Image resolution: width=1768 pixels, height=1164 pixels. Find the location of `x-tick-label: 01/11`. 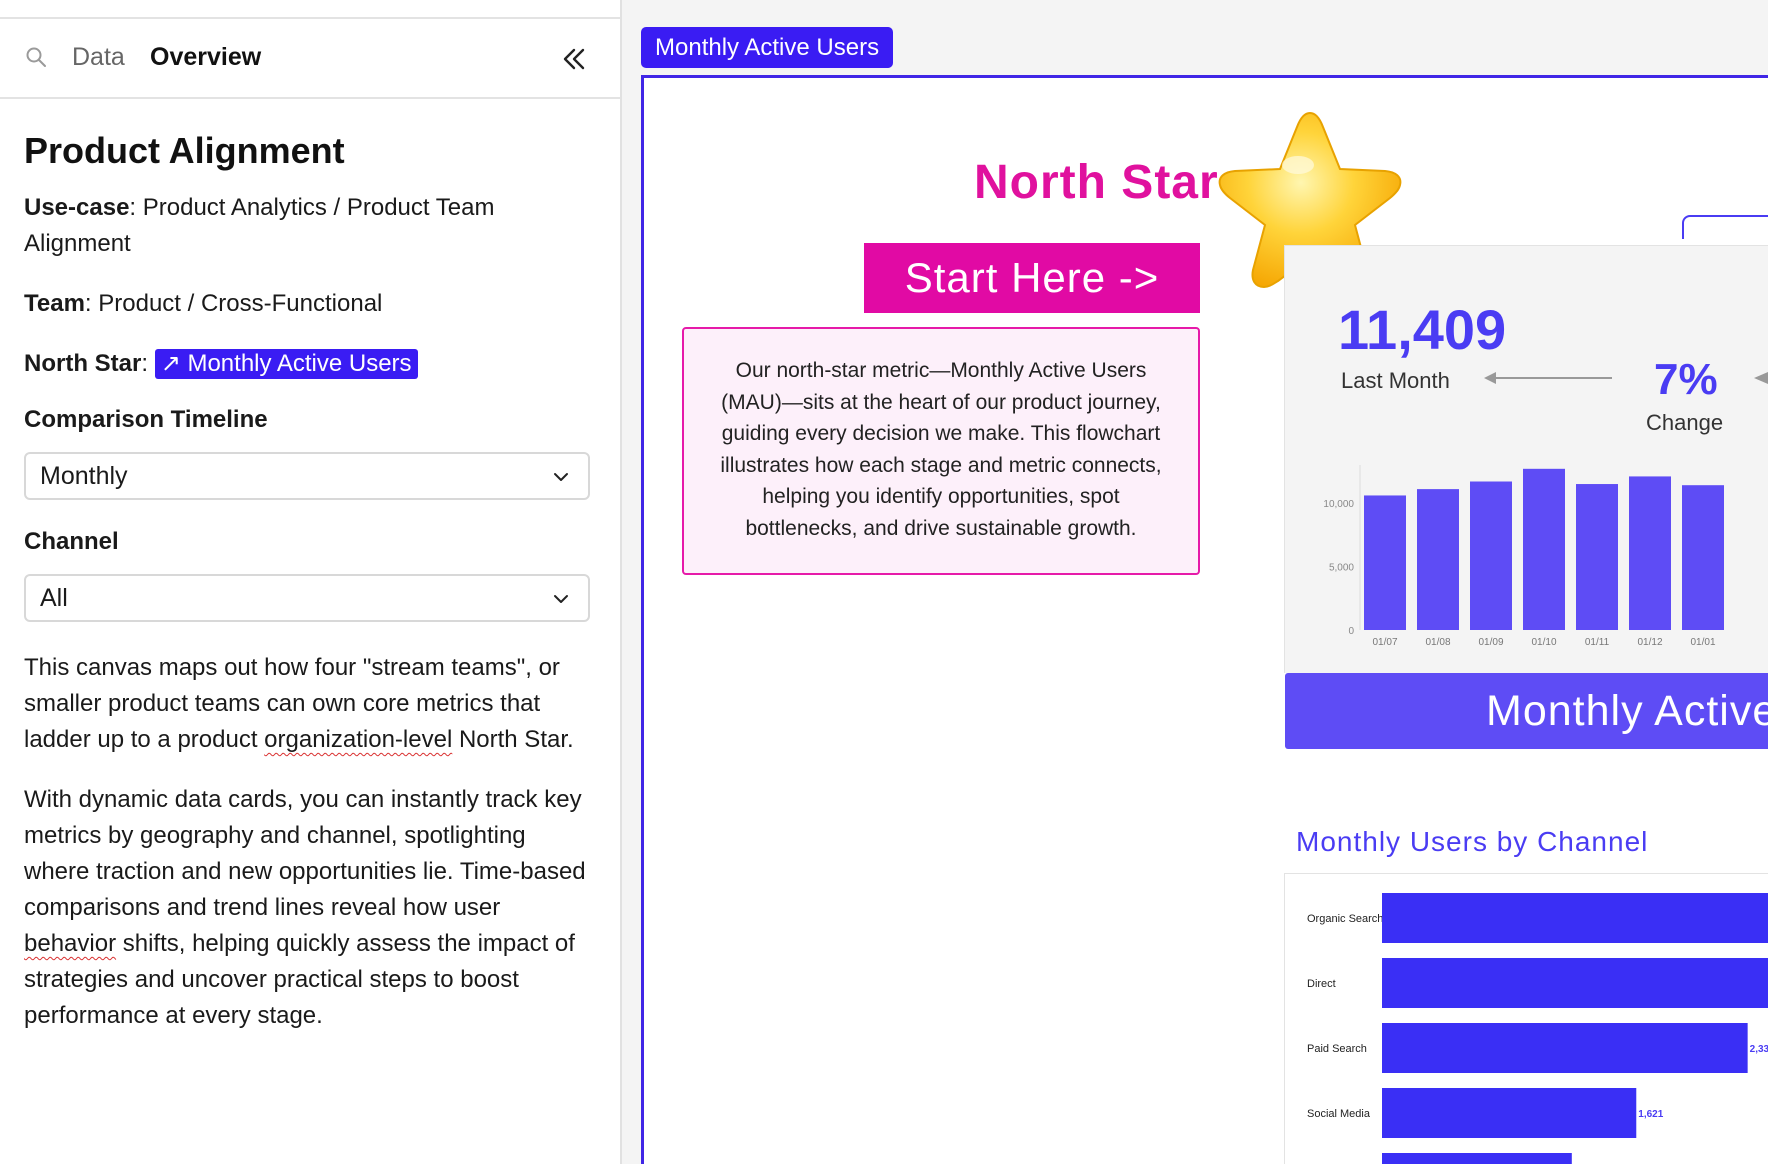

x-tick-label: 01/11 is located at coordinates (1597, 642).